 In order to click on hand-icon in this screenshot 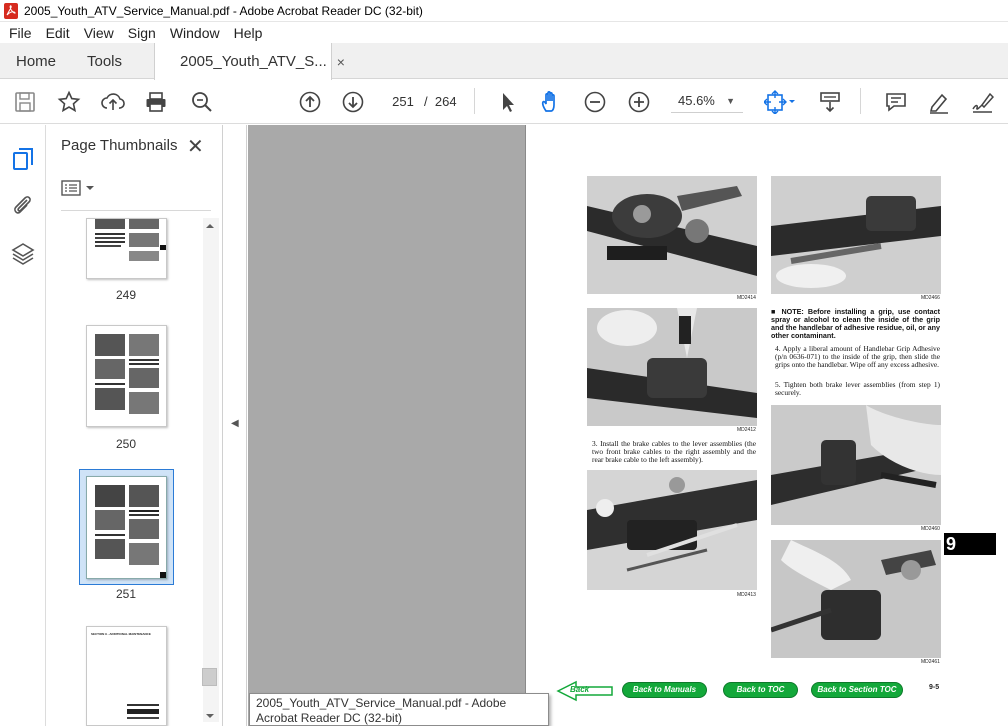, I will do `click(551, 102)`.